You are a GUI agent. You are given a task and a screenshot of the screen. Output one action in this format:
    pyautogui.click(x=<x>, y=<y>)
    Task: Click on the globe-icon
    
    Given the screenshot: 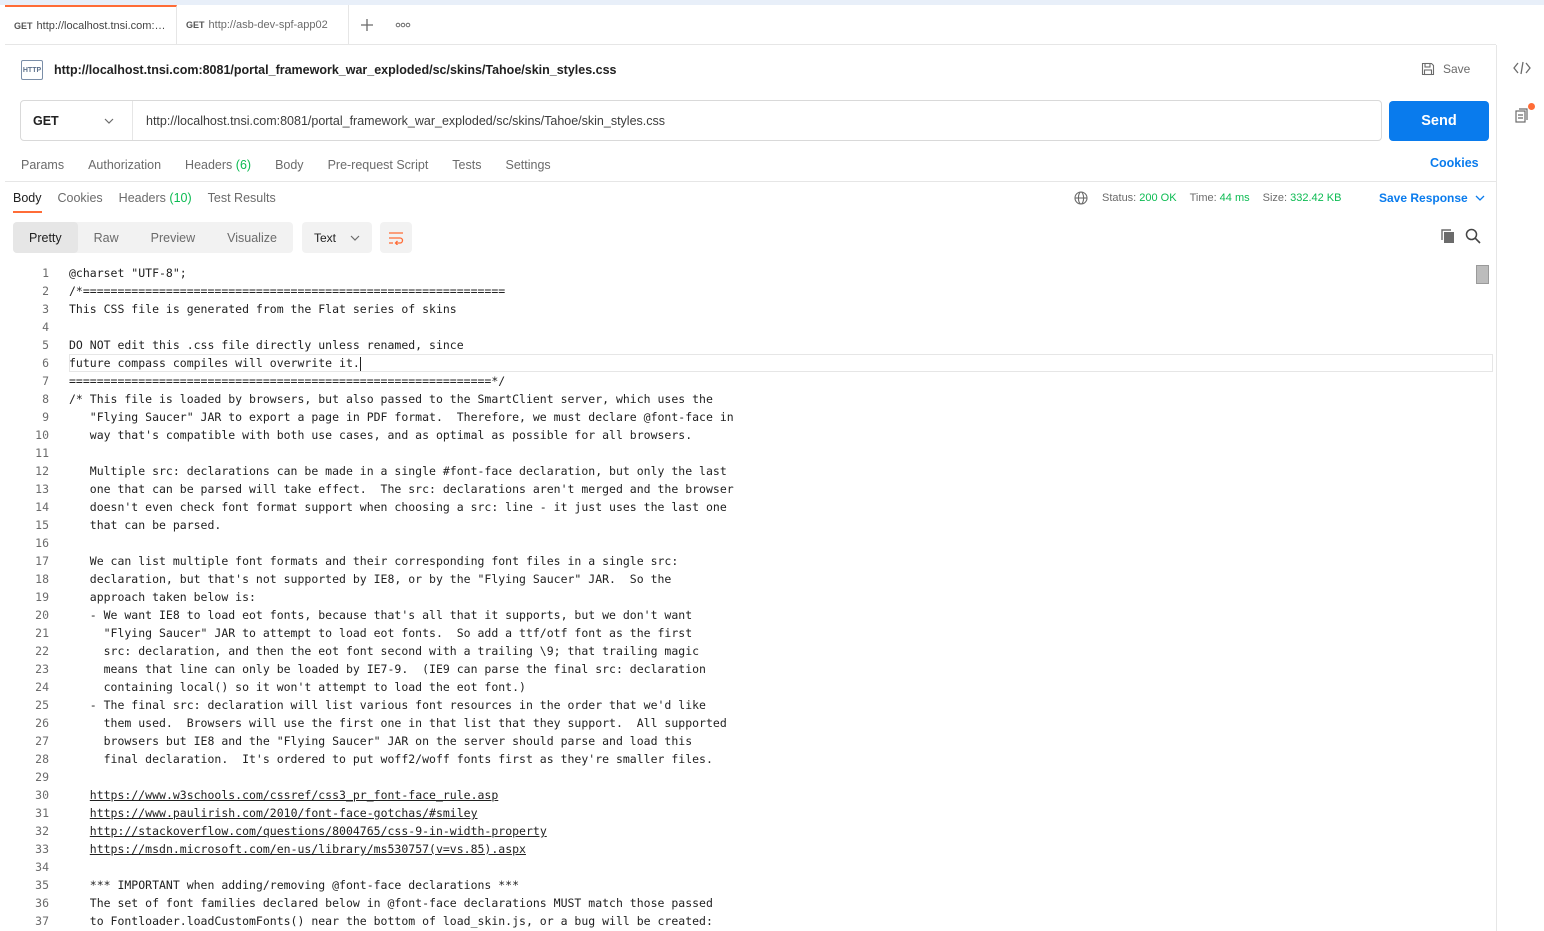 What is the action you would take?
    pyautogui.click(x=1081, y=198)
    